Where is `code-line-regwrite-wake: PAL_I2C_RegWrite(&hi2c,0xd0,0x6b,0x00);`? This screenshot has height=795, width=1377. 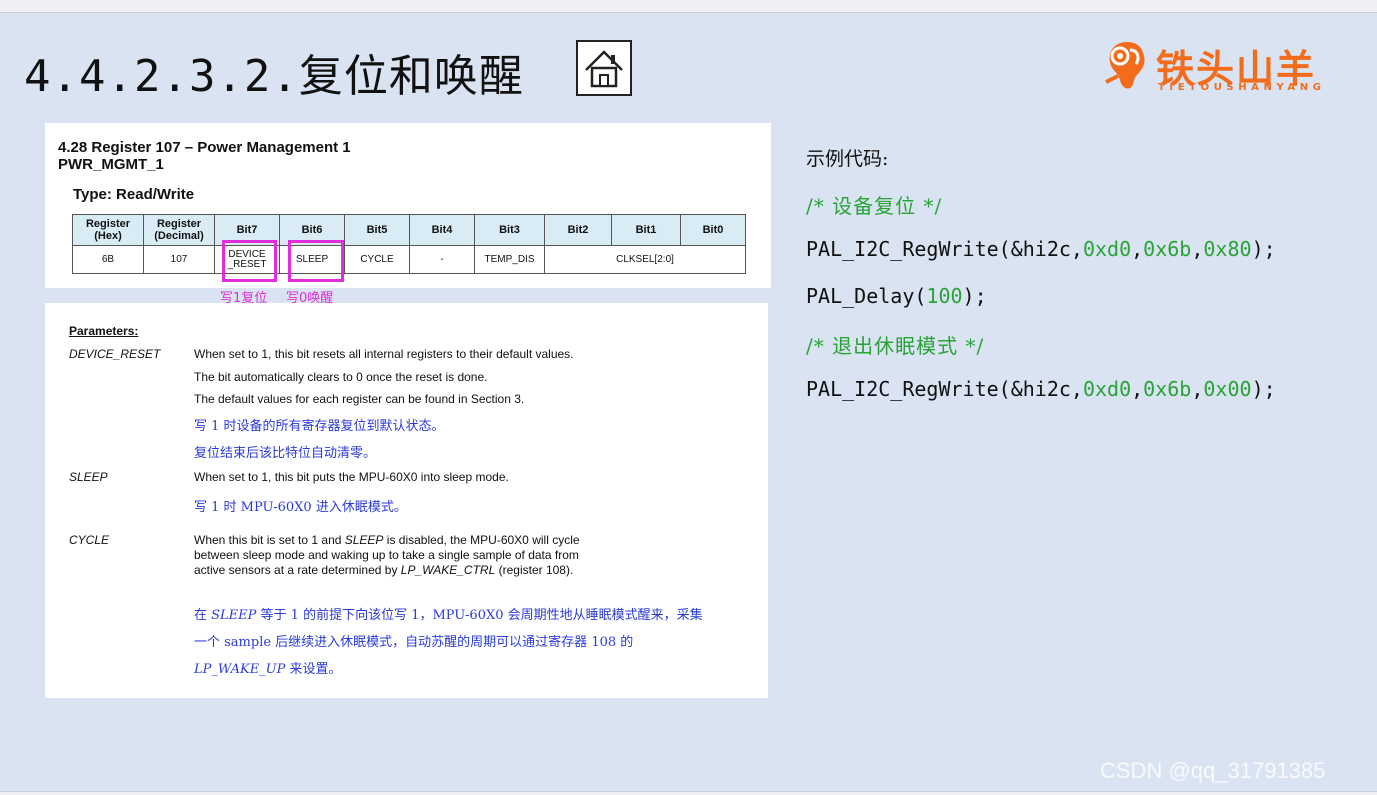 code-line-regwrite-wake: PAL_I2C_RegWrite(&hi2c,0xd0,0x6b,0x00); is located at coordinates (1041, 389).